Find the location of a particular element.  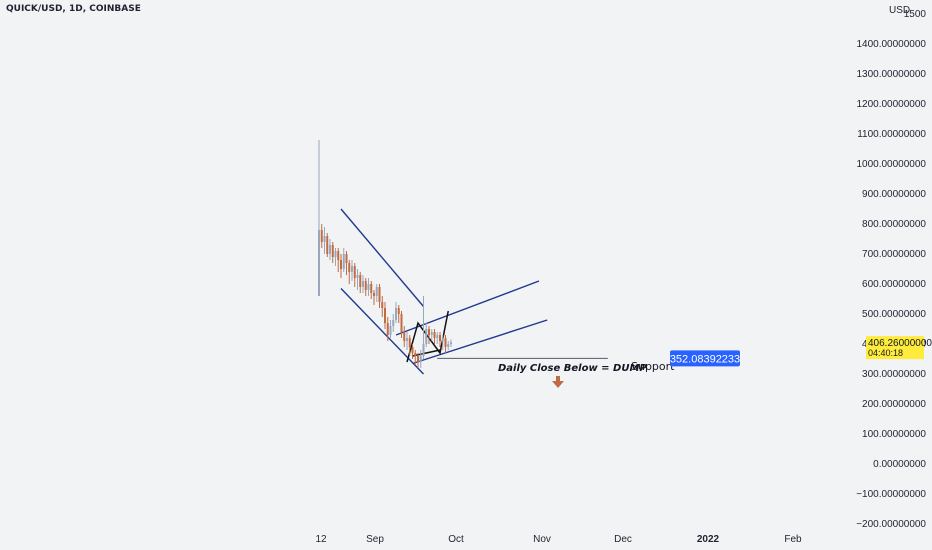

support-annotation: Support is located at coordinates (653, 366).